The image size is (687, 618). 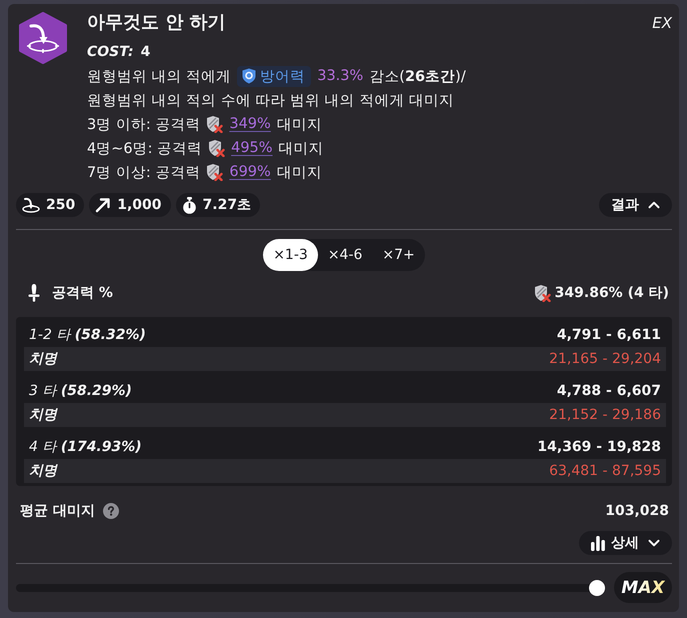 What do you see at coordinates (189, 205) in the screenshot?
I see `stopwatch-icon` at bounding box center [189, 205].